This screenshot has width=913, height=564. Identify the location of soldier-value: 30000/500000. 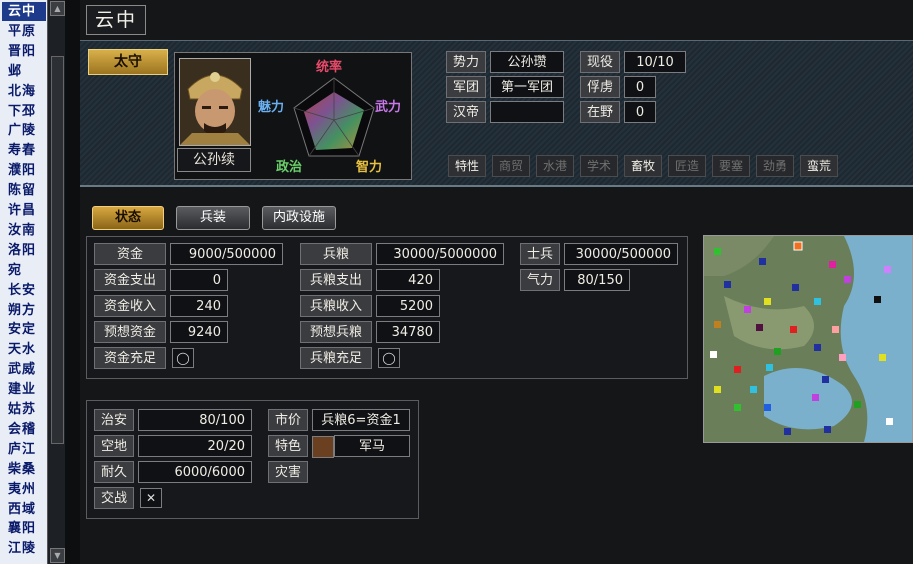
(621, 254).